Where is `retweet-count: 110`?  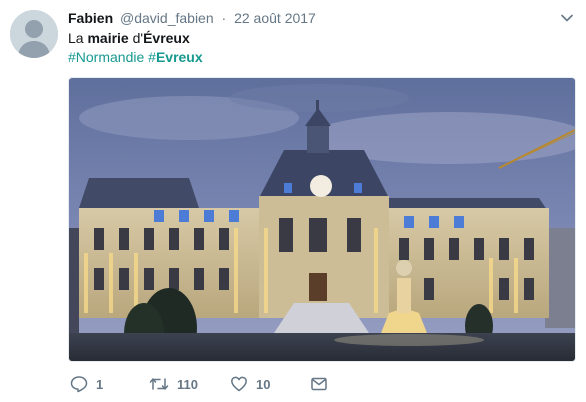 retweet-count: 110 is located at coordinates (187, 384).